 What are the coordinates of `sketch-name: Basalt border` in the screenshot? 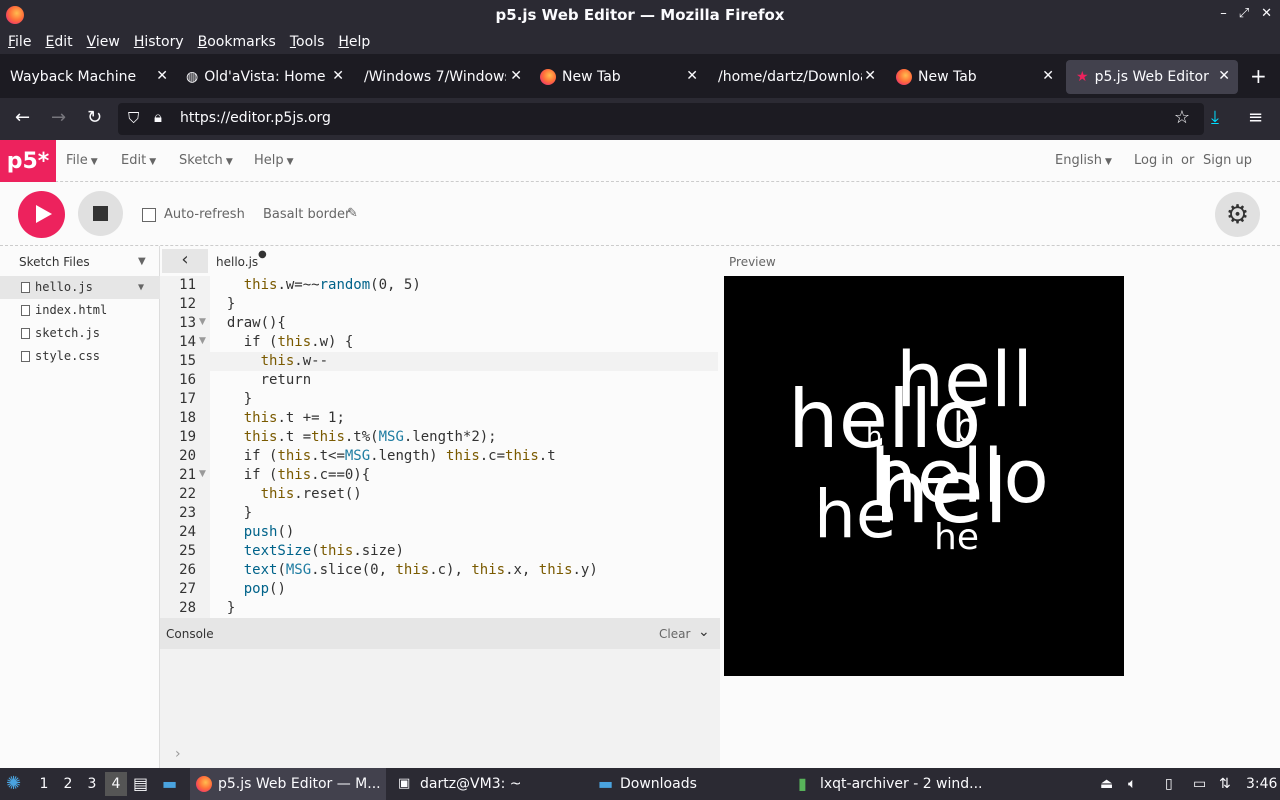 It's located at (306, 214).